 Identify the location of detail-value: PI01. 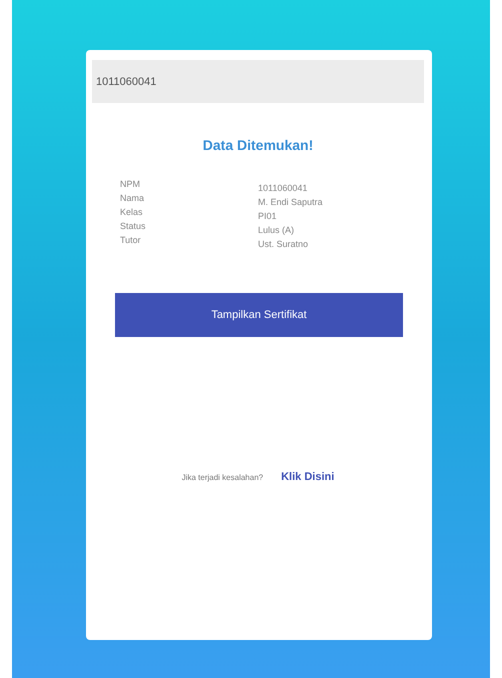
(268, 216).